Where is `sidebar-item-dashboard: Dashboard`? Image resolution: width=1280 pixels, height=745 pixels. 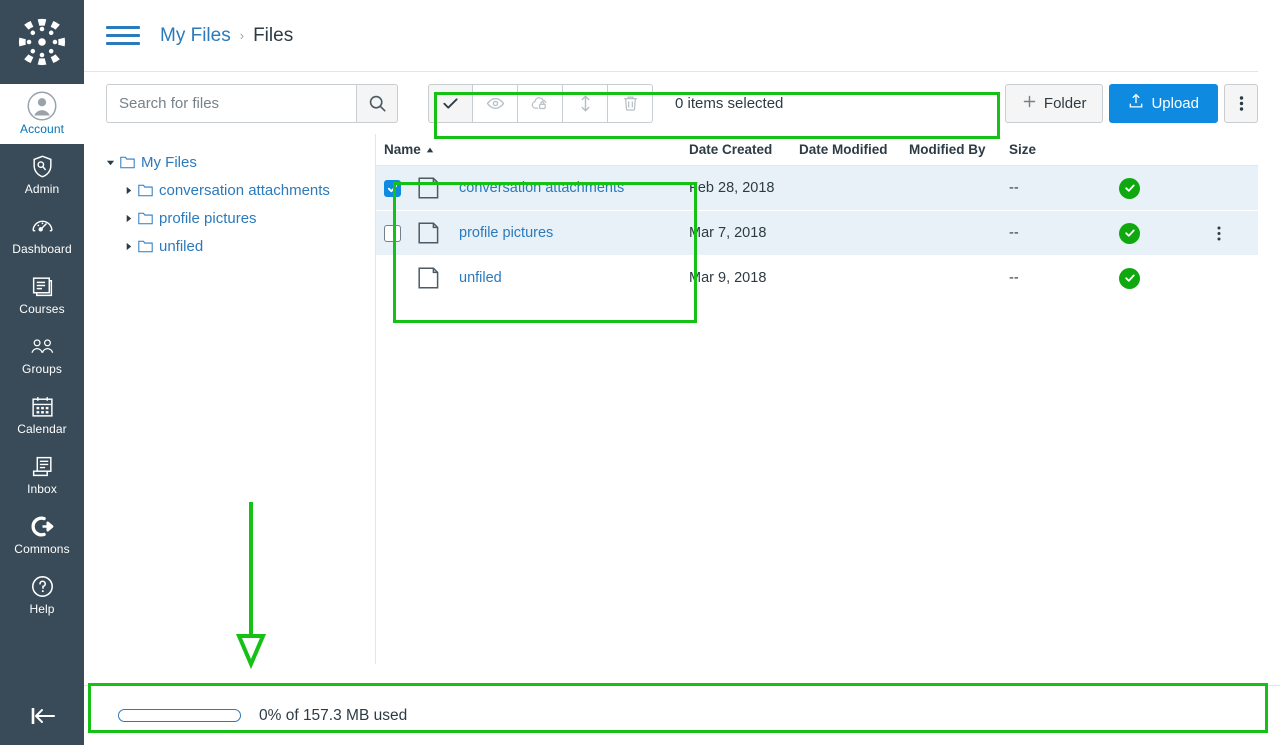
sidebar-item-dashboard: Dashboard is located at coordinates (42, 234).